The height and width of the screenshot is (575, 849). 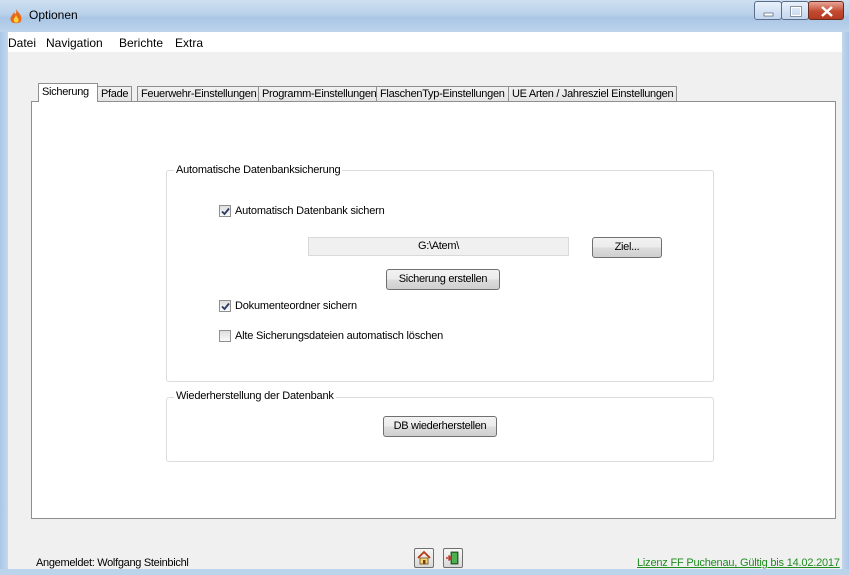 I want to click on home-button, so click(x=424, y=558).